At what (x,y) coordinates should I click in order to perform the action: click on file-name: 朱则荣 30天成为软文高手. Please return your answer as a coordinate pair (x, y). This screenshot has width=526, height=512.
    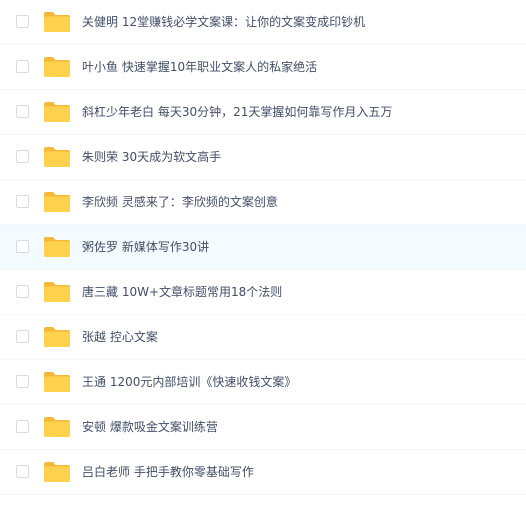
    Looking at the image, I should click on (151, 157).